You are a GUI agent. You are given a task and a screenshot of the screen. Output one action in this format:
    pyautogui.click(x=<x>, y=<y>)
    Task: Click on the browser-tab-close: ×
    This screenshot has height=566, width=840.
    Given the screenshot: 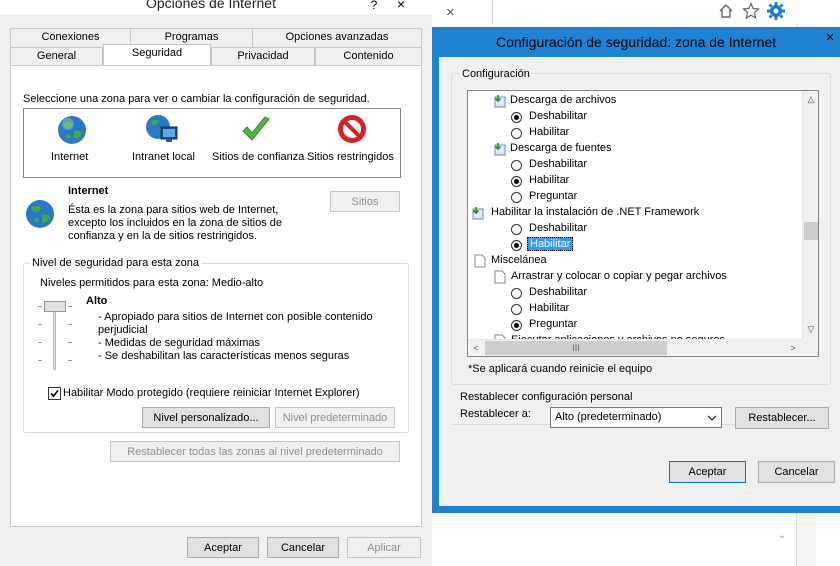 What is the action you would take?
    pyautogui.click(x=450, y=12)
    